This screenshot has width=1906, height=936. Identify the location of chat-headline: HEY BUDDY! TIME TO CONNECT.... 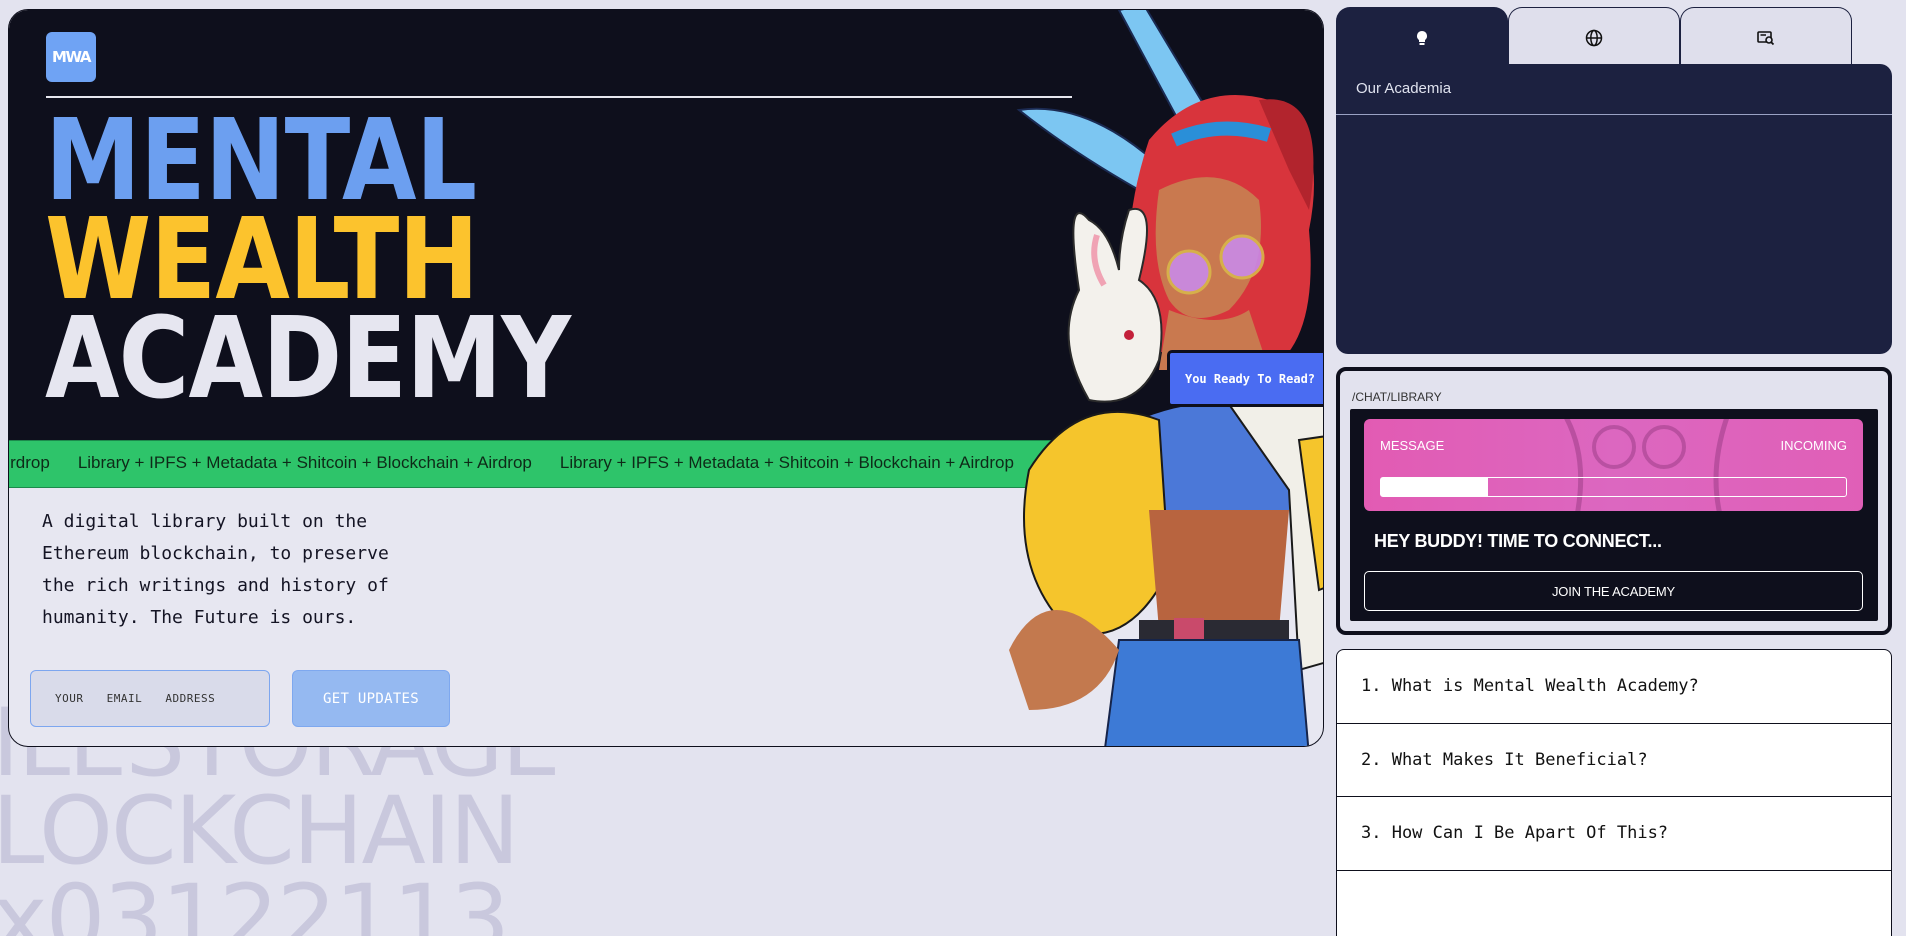
(1518, 541).